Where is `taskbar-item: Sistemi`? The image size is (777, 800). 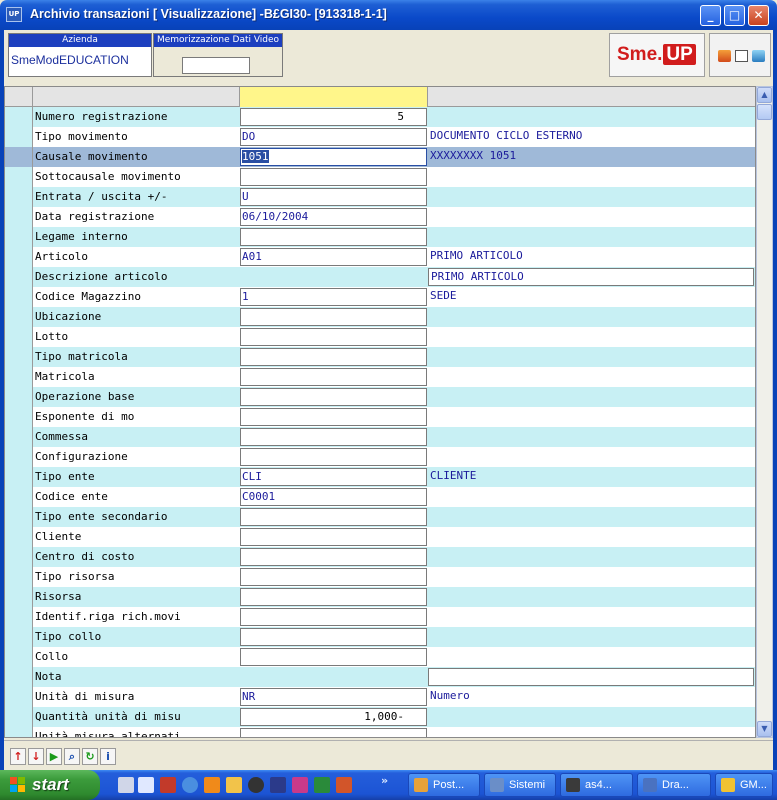 taskbar-item: Sistemi is located at coordinates (520, 785).